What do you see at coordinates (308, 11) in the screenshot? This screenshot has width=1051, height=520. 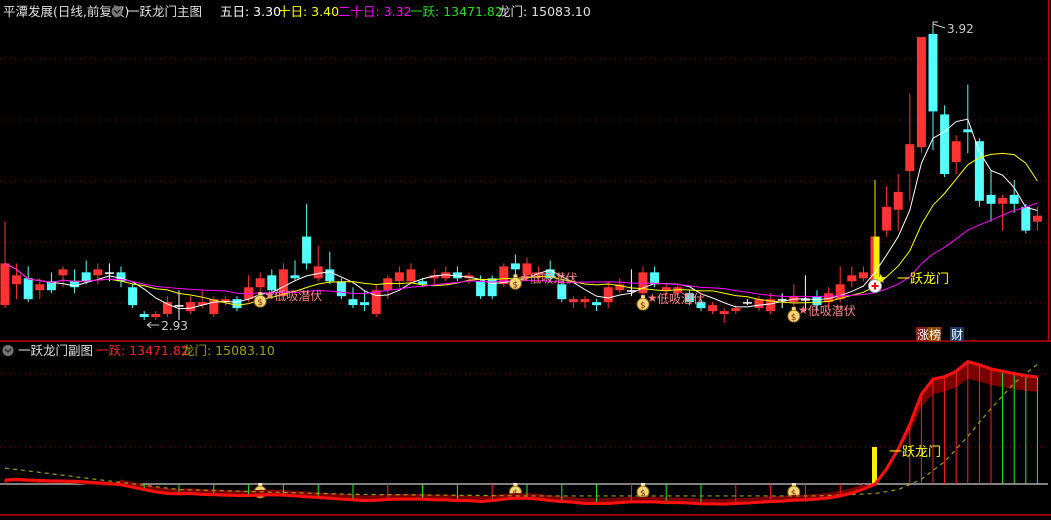 I see `ma10-value: 十日: 3.40` at bounding box center [308, 11].